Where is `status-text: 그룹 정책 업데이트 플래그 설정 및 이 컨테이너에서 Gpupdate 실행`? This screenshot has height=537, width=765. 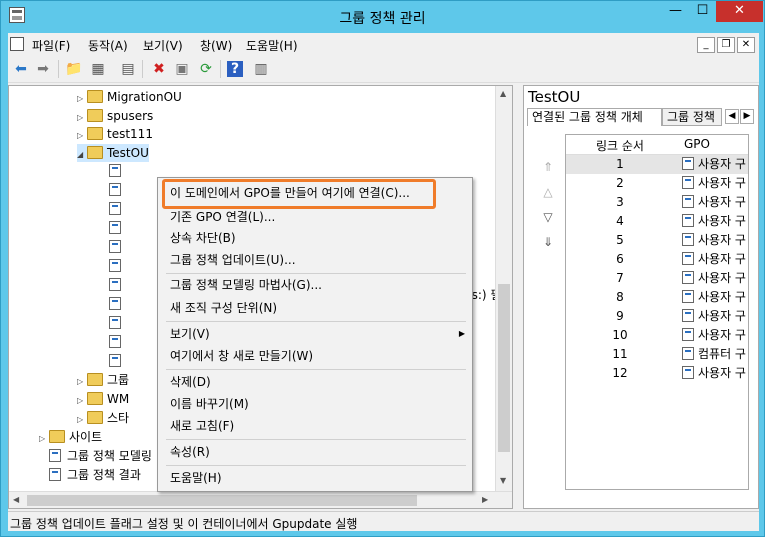
status-text: 그룹 정책 업데이트 플래그 설정 및 이 컨테이너에서 Gpupdate 실행 is located at coordinates (184, 524).